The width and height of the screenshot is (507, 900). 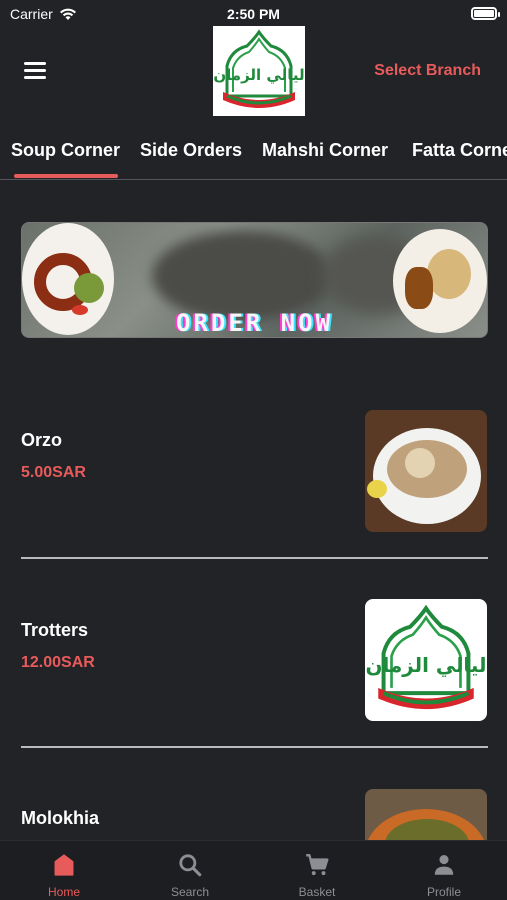 I want to click on hamburger-menu-icon, so click(x=35, y=71).